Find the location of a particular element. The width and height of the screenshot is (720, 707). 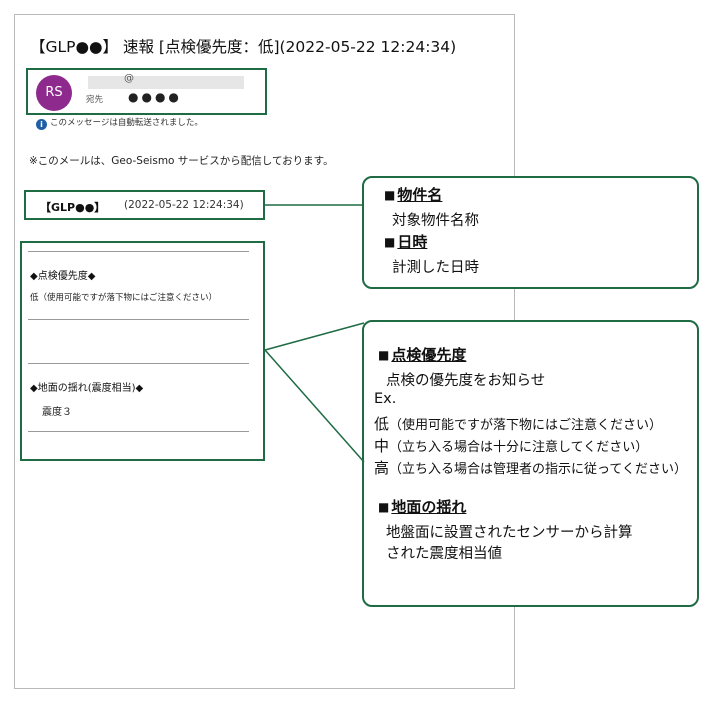

priority-value: 低（使用可能ですが落下物にはご注意ください） is located at coordinates (124, 298).